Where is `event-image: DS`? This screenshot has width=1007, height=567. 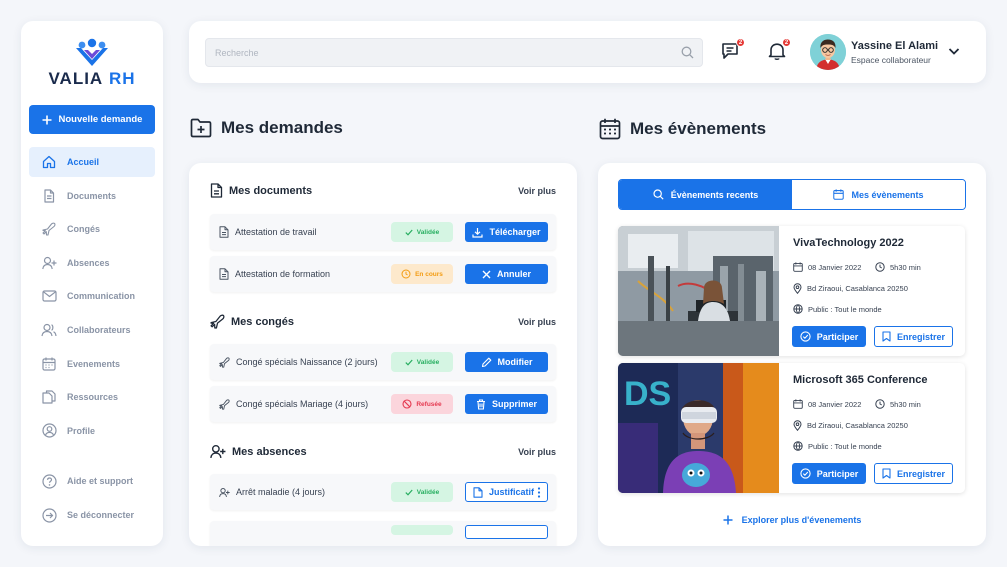 event-image: DS is located at coordinates (698, 428).